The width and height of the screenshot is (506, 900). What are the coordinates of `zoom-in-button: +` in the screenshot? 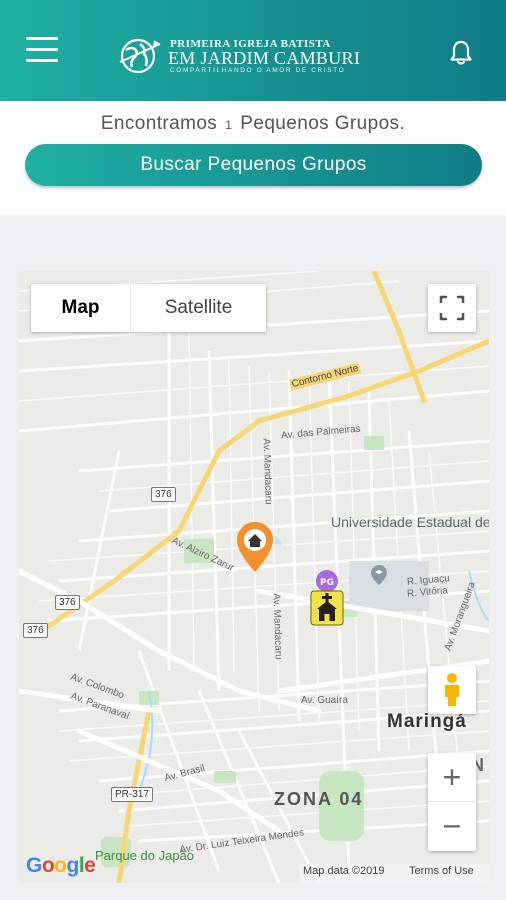 It's located at (452, 777).